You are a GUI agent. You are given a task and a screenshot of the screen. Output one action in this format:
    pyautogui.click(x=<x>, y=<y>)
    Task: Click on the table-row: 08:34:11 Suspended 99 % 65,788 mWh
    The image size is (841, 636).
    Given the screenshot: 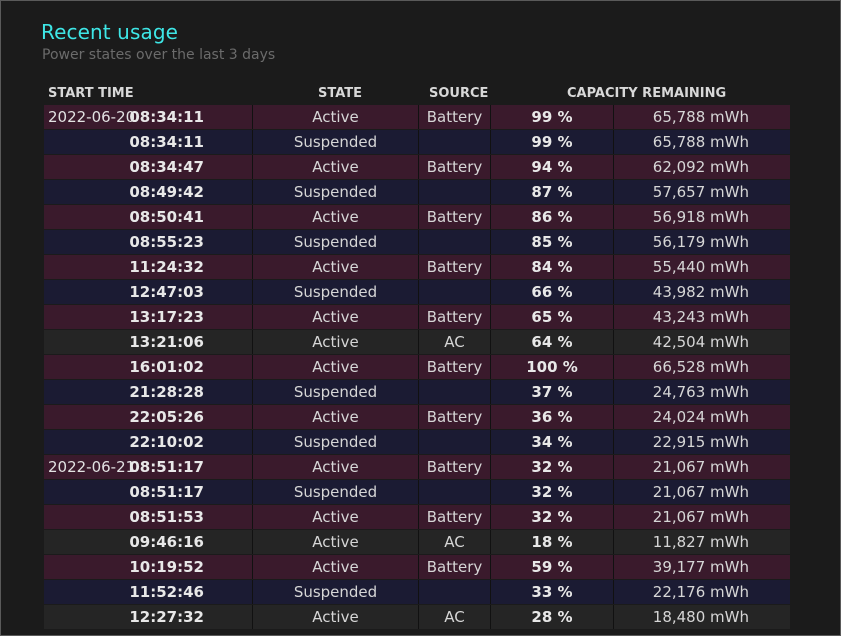 What is the action you would take?
    pyautogui.click(x=417, y=142)
    